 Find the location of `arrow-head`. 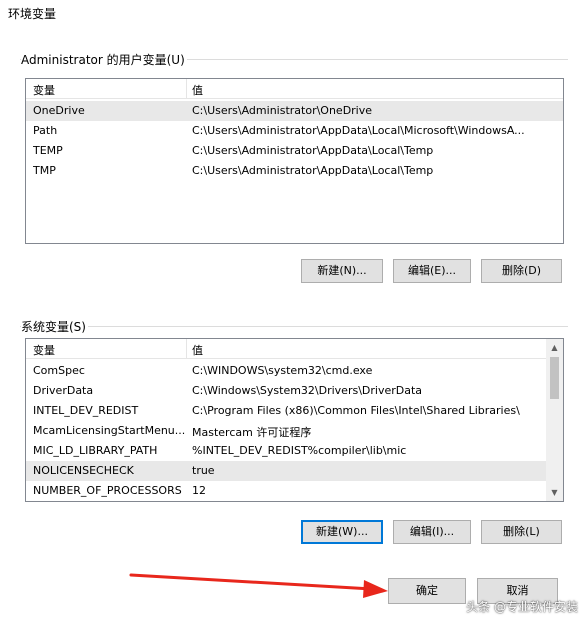

arrow-head is located at coordinates (375, 589).